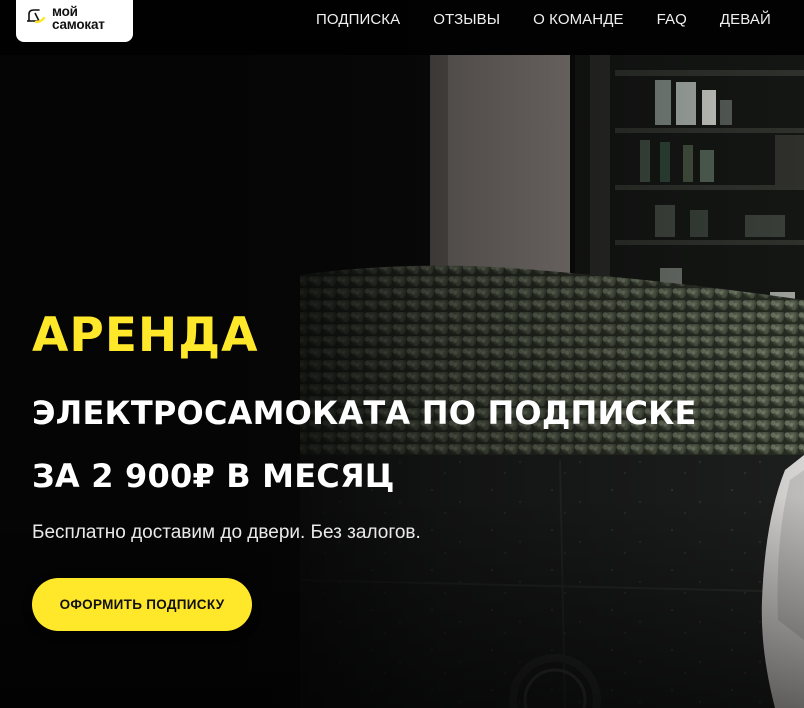 This screenshot has width=804, height=708. What do you see at coordinates (142, 604) in the screenshot?
I see `subscribe-button: ОФОРМИТЬ ПОДПИСКУ` at bounding box center [142, 604].